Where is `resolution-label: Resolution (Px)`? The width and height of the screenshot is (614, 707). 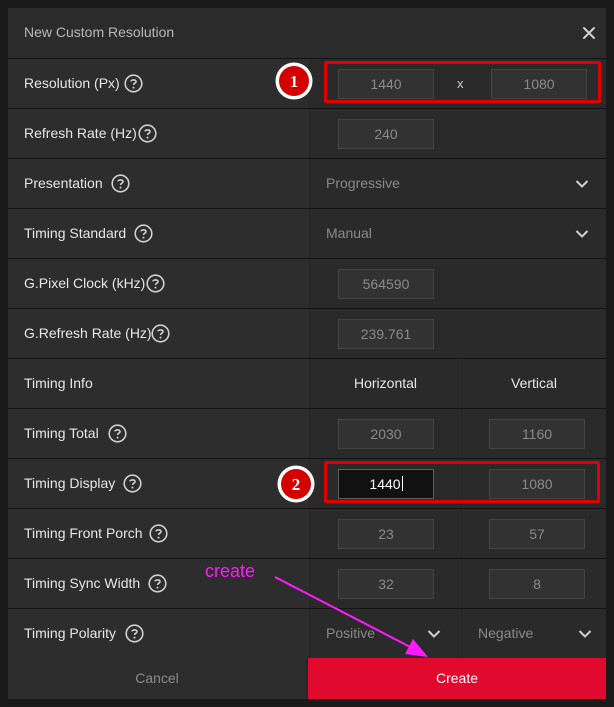 resolution-label: Resolution (Px) is located at coordinates (72, 83).